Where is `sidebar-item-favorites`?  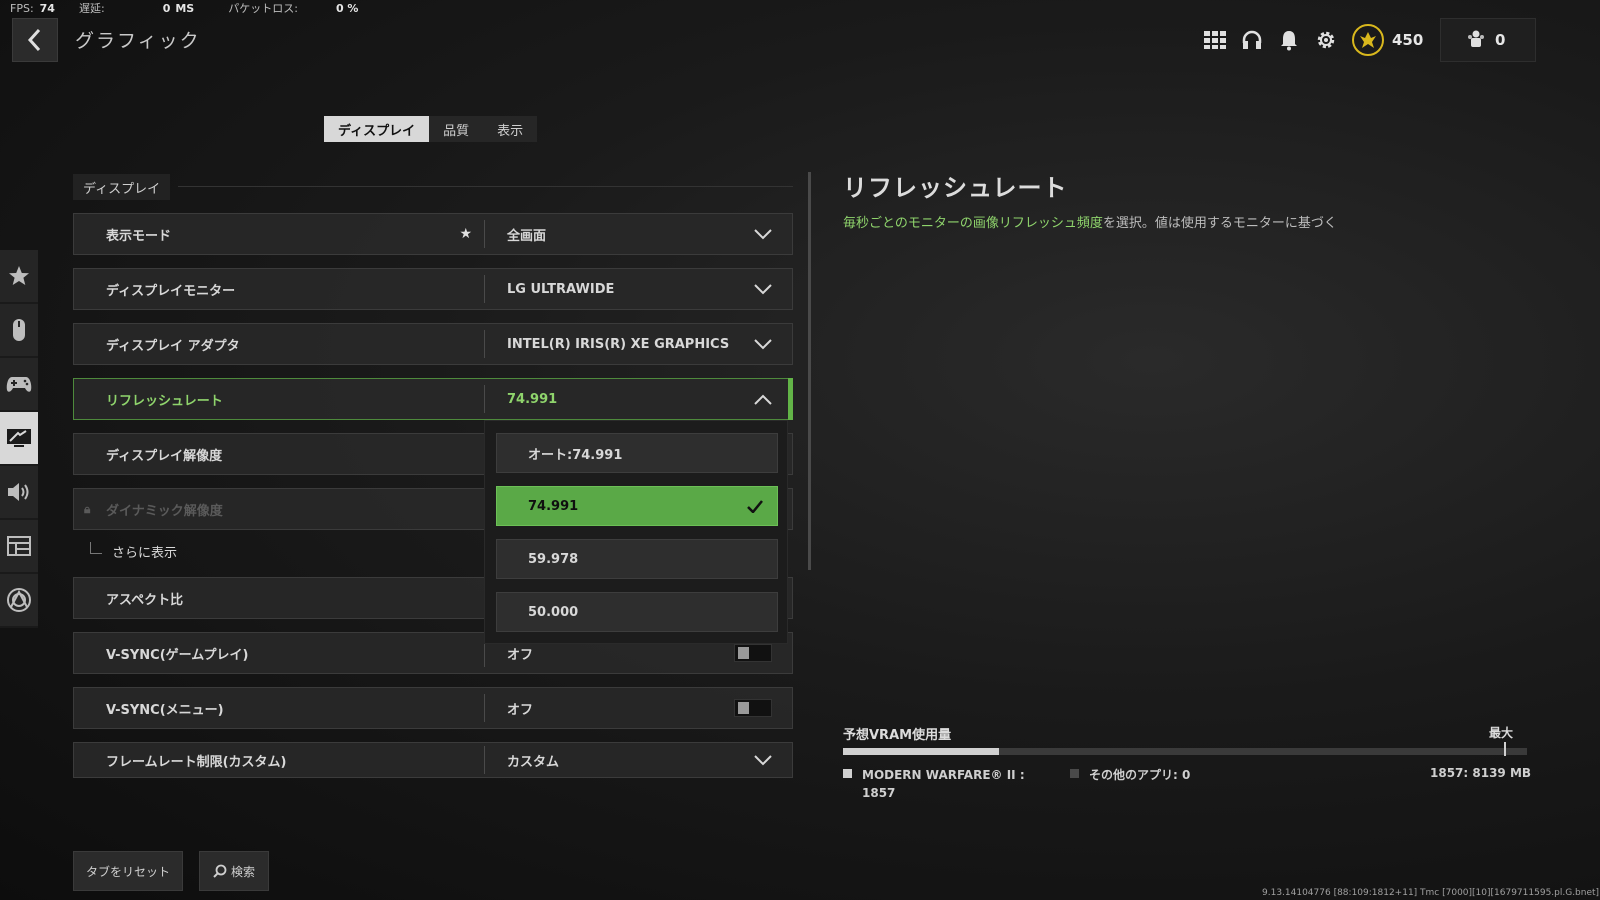 sidebar-item-favorites is located at coordinates (19, 277).